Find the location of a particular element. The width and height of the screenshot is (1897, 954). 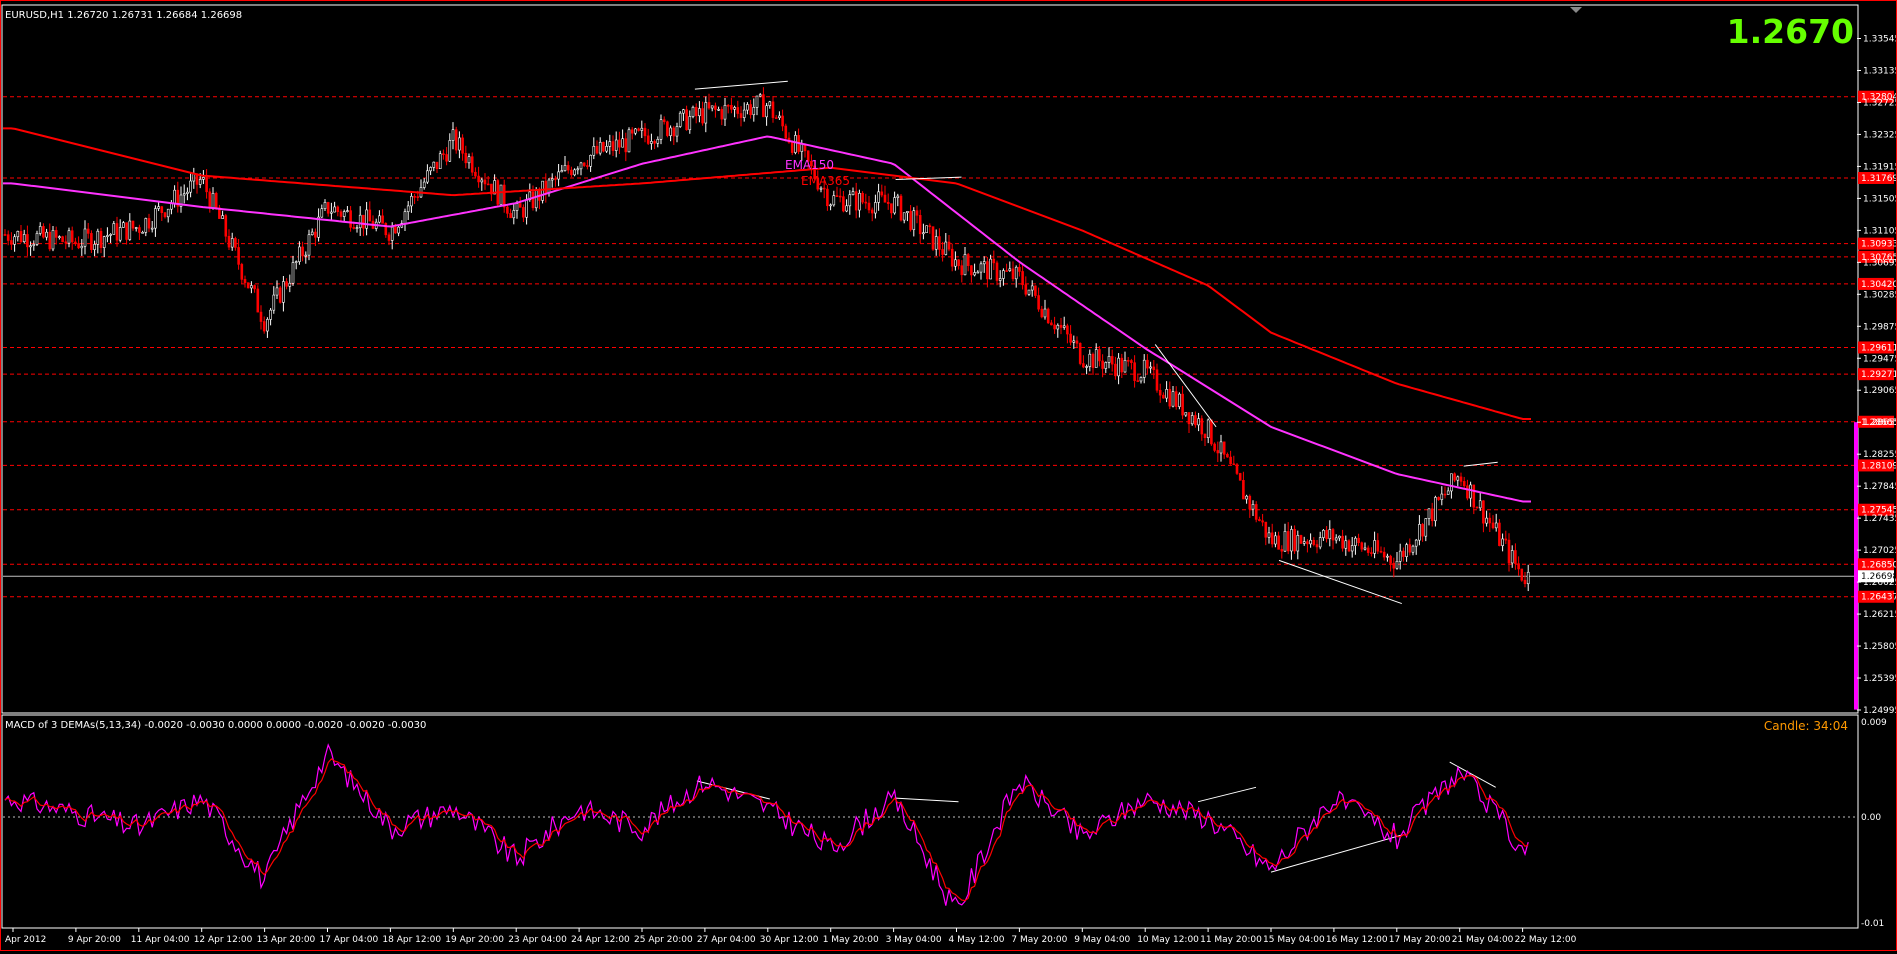

price-tick-label: 1.30285 is located at coordinates (1879, 295).